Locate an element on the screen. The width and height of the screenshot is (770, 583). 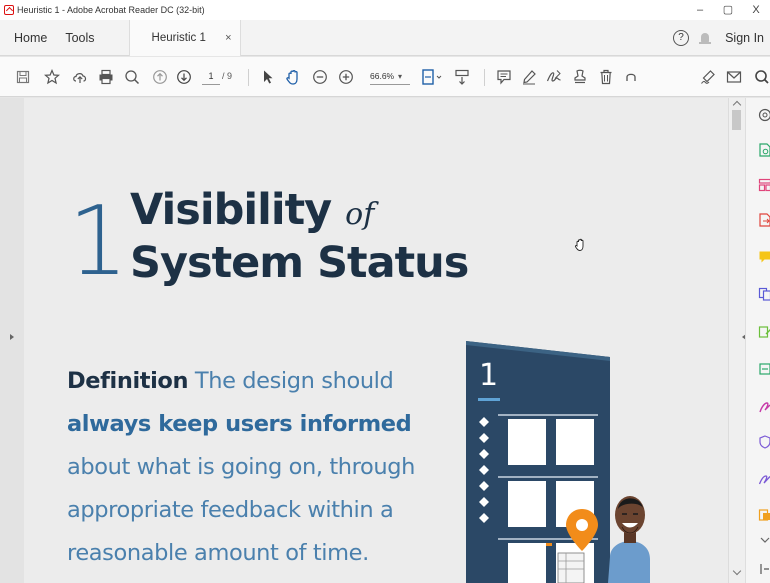
window-controls: – ▢ X is located at coordinates (728, 10).